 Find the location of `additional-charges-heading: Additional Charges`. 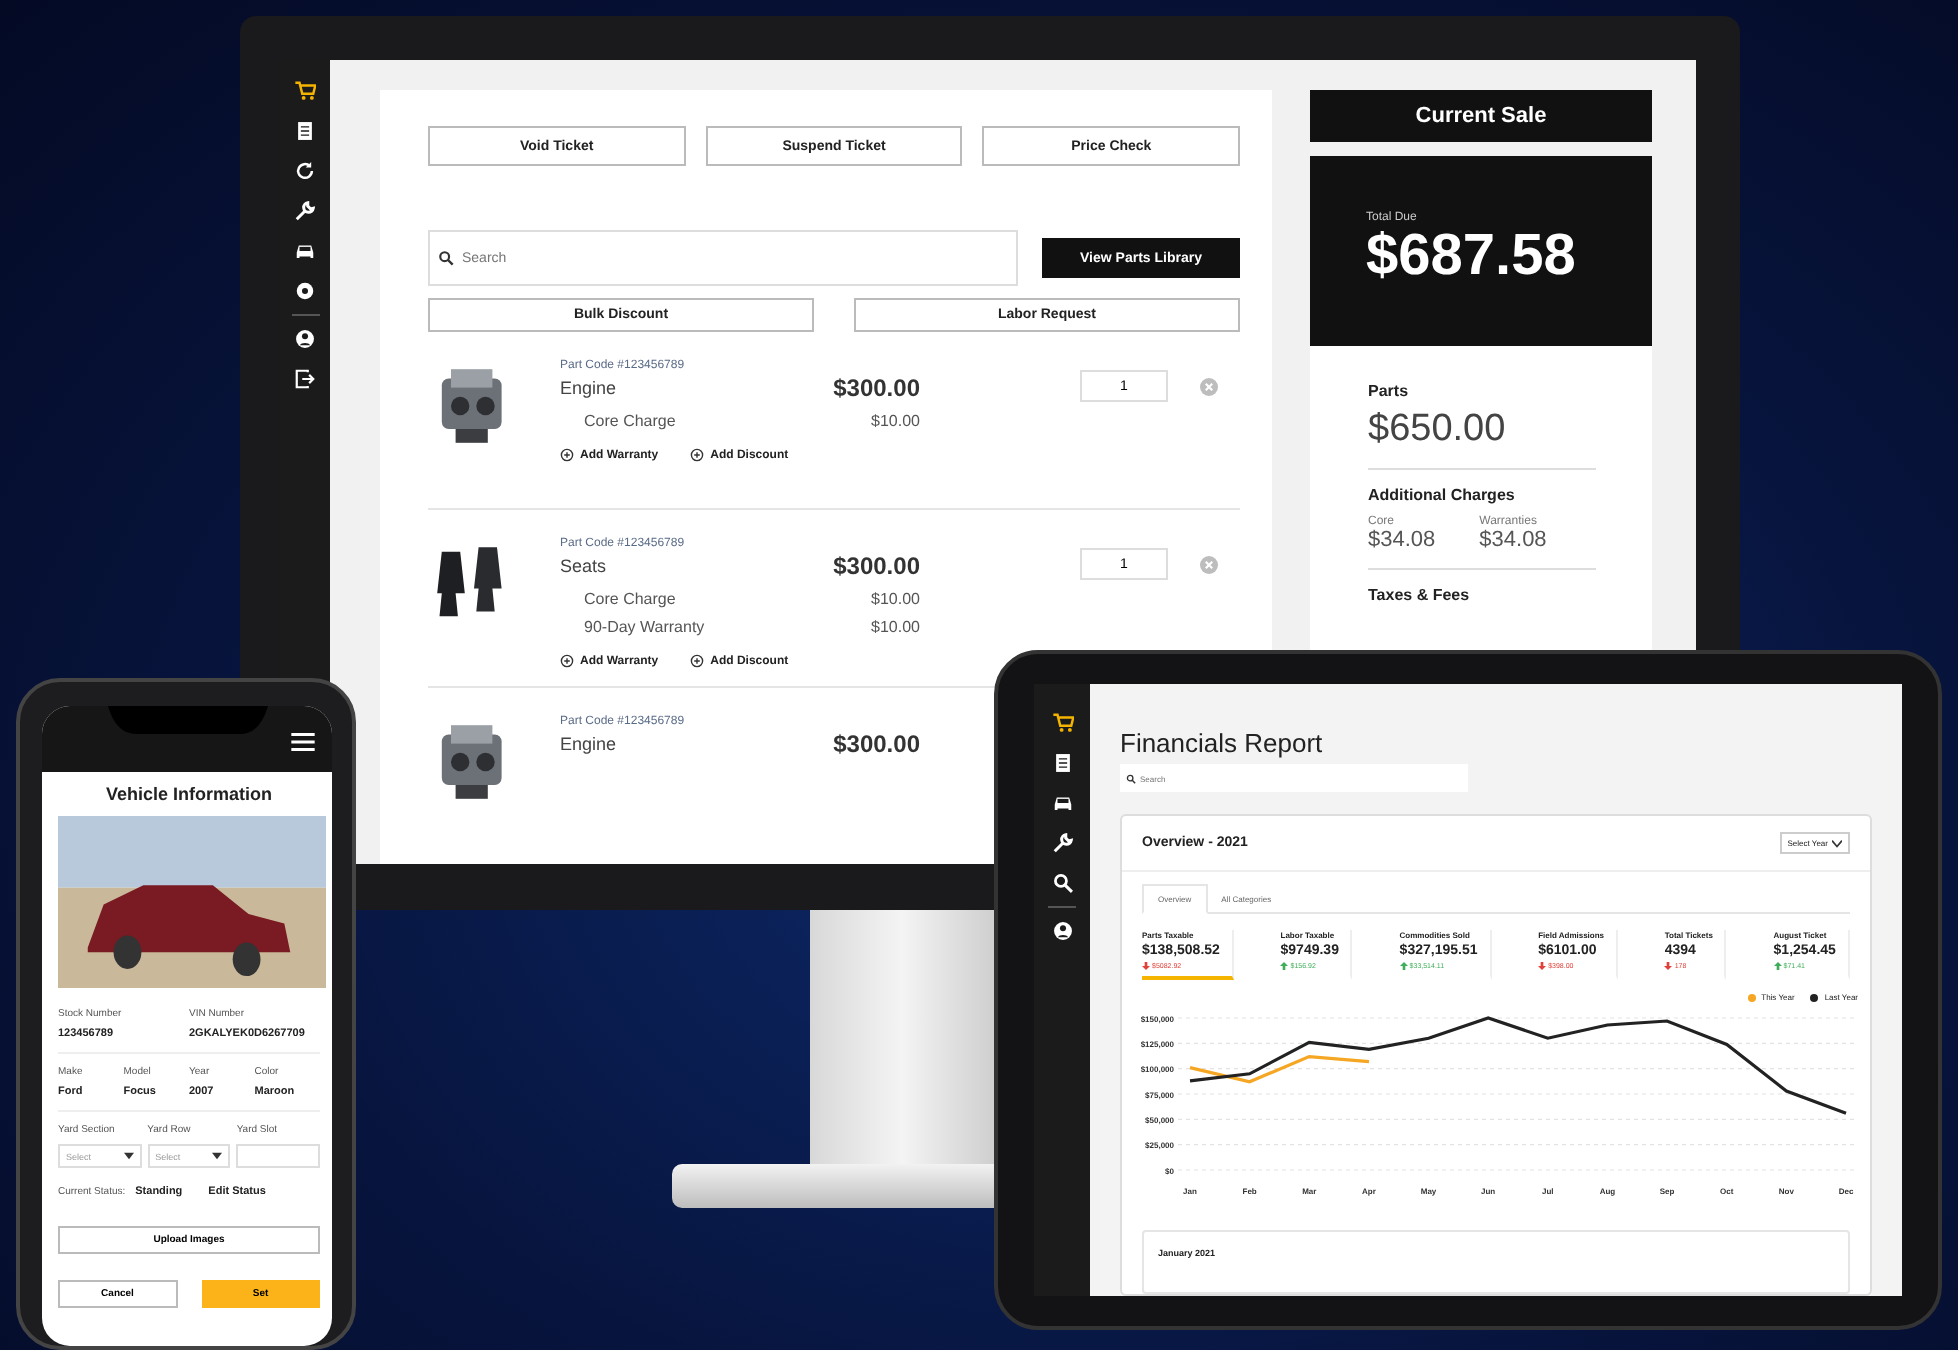

additional-charges-heading: Additional Charges is located at coordinates (1442, 495).